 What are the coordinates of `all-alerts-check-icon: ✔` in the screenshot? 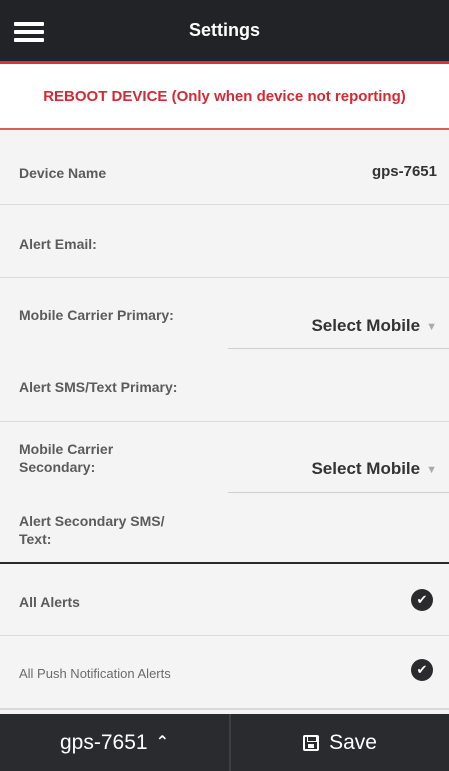 It's located at (422, 600).